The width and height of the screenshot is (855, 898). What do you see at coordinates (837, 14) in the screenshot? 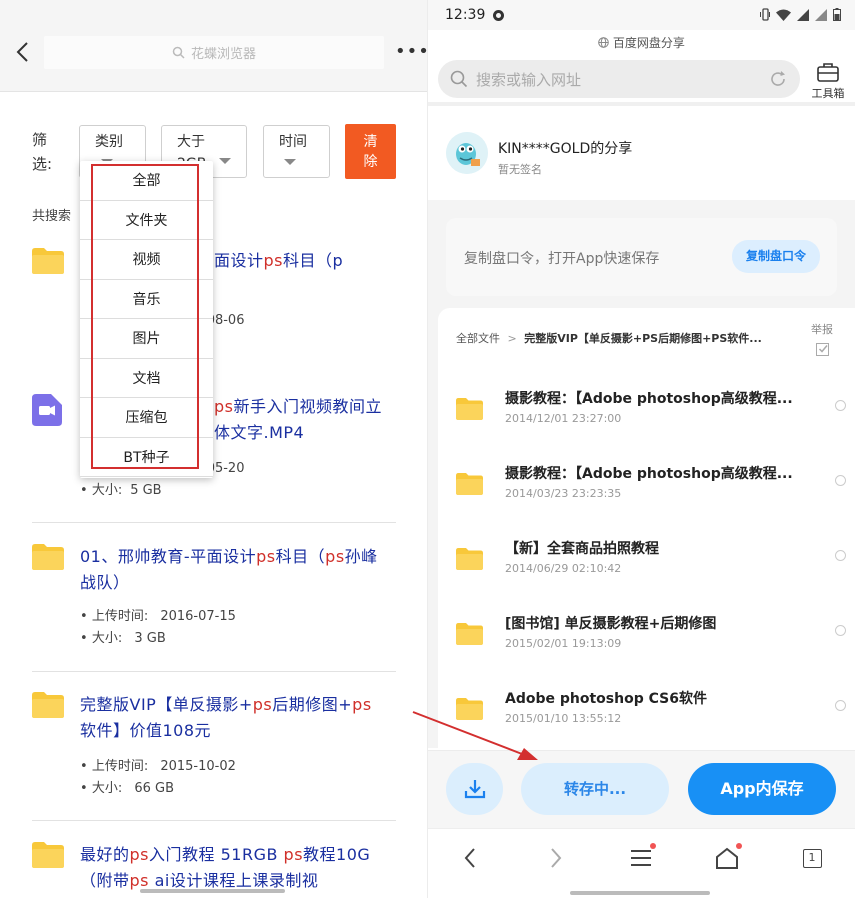
I see `battery-icon` at bounding box center [837, 14].